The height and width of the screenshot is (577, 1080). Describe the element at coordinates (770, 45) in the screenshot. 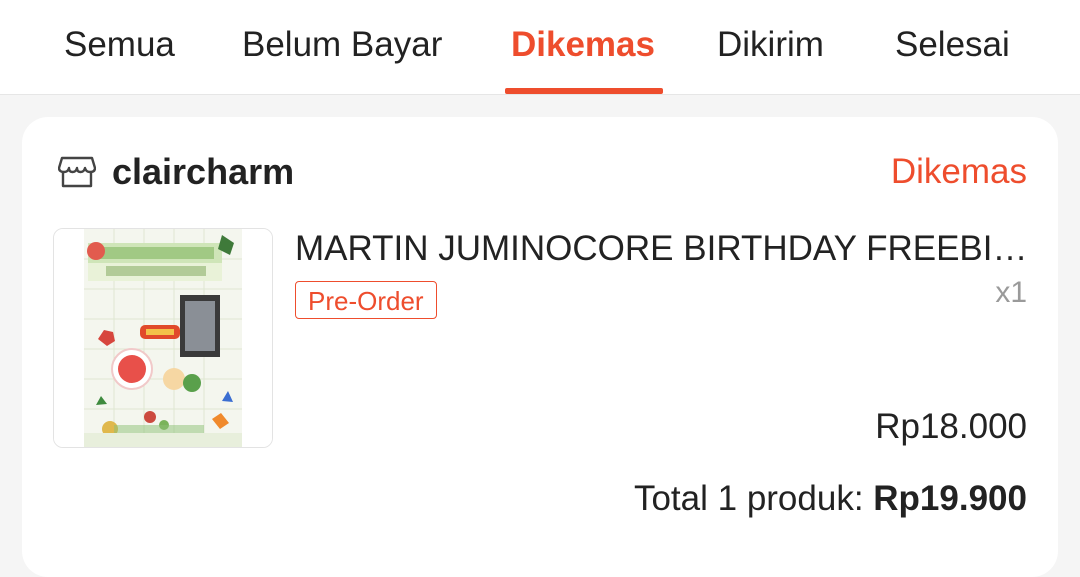

I see `tab-dikirim: Dikirim` at that location.